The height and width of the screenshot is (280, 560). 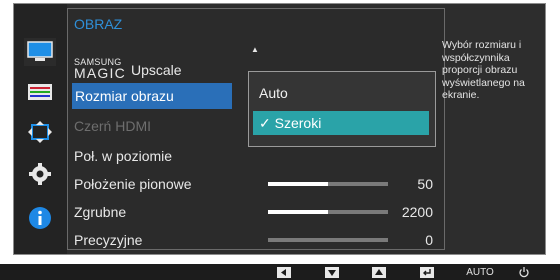 What do you see at coordinates (332, 272) in the screenshot?
I see `down-arrow-button` at bounding box center [332, 272].